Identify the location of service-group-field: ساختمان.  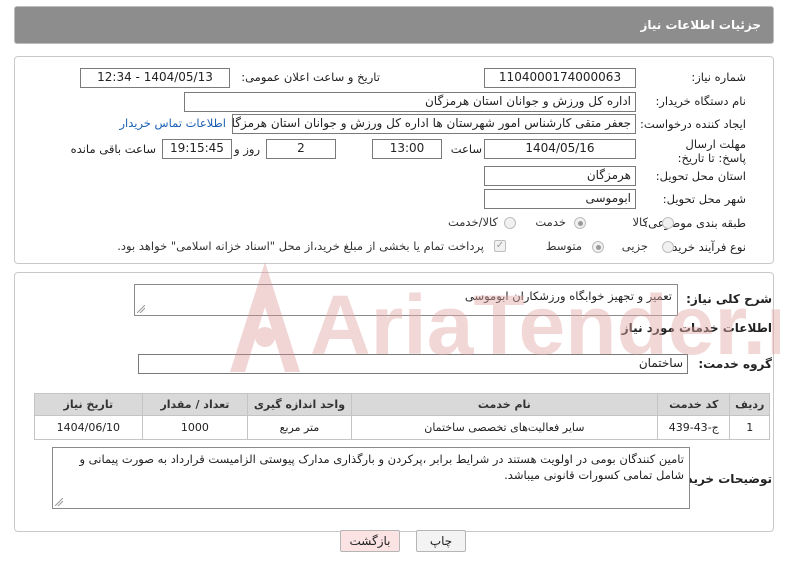
(413, 364).